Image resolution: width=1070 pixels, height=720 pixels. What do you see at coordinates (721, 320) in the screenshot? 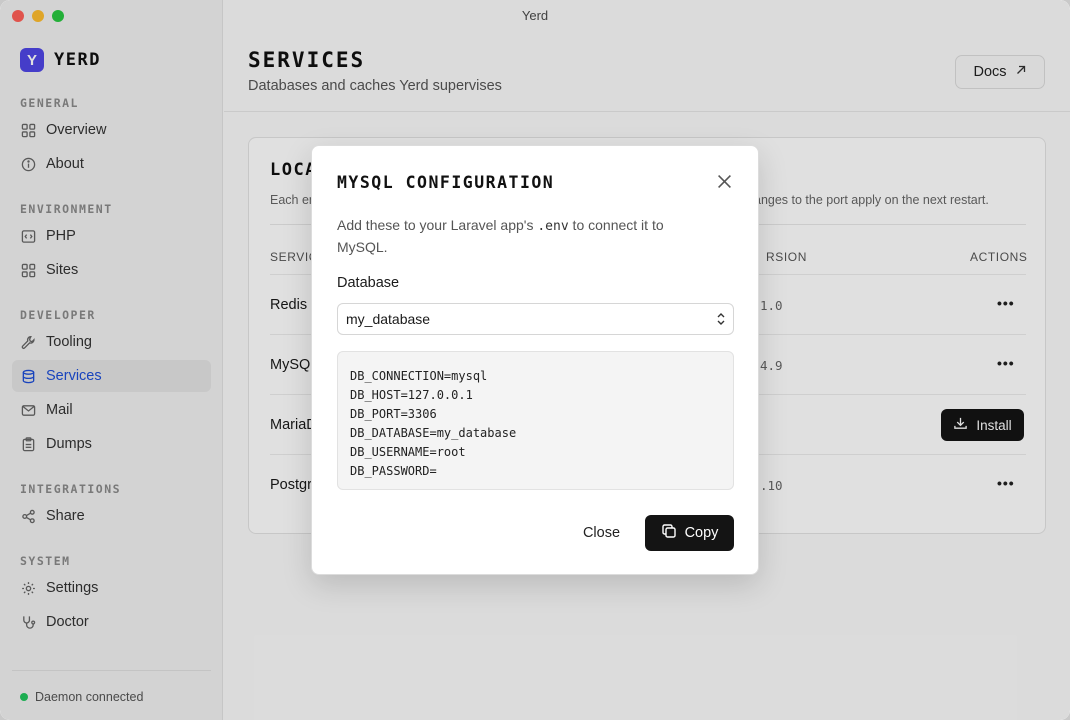
I see `chevron-updown-icon` at bounding box center [721, 320].